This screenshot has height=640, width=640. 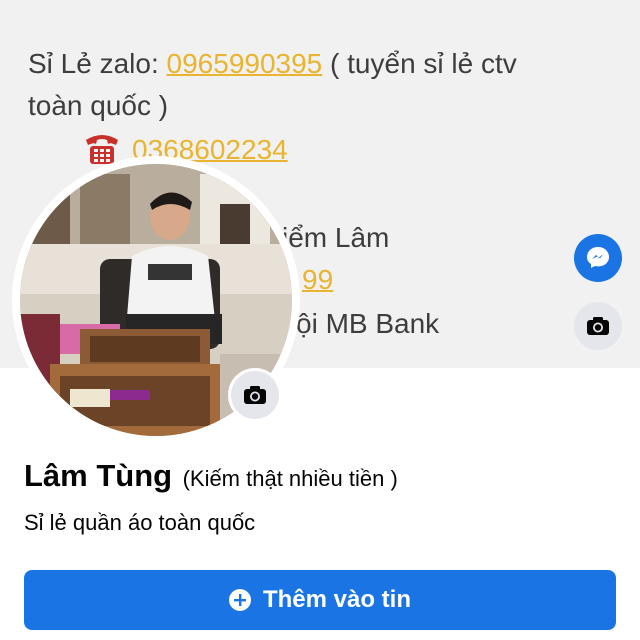 I want to click on cover-text-line-2: toàn quốc ), so click(x=98, y=105).